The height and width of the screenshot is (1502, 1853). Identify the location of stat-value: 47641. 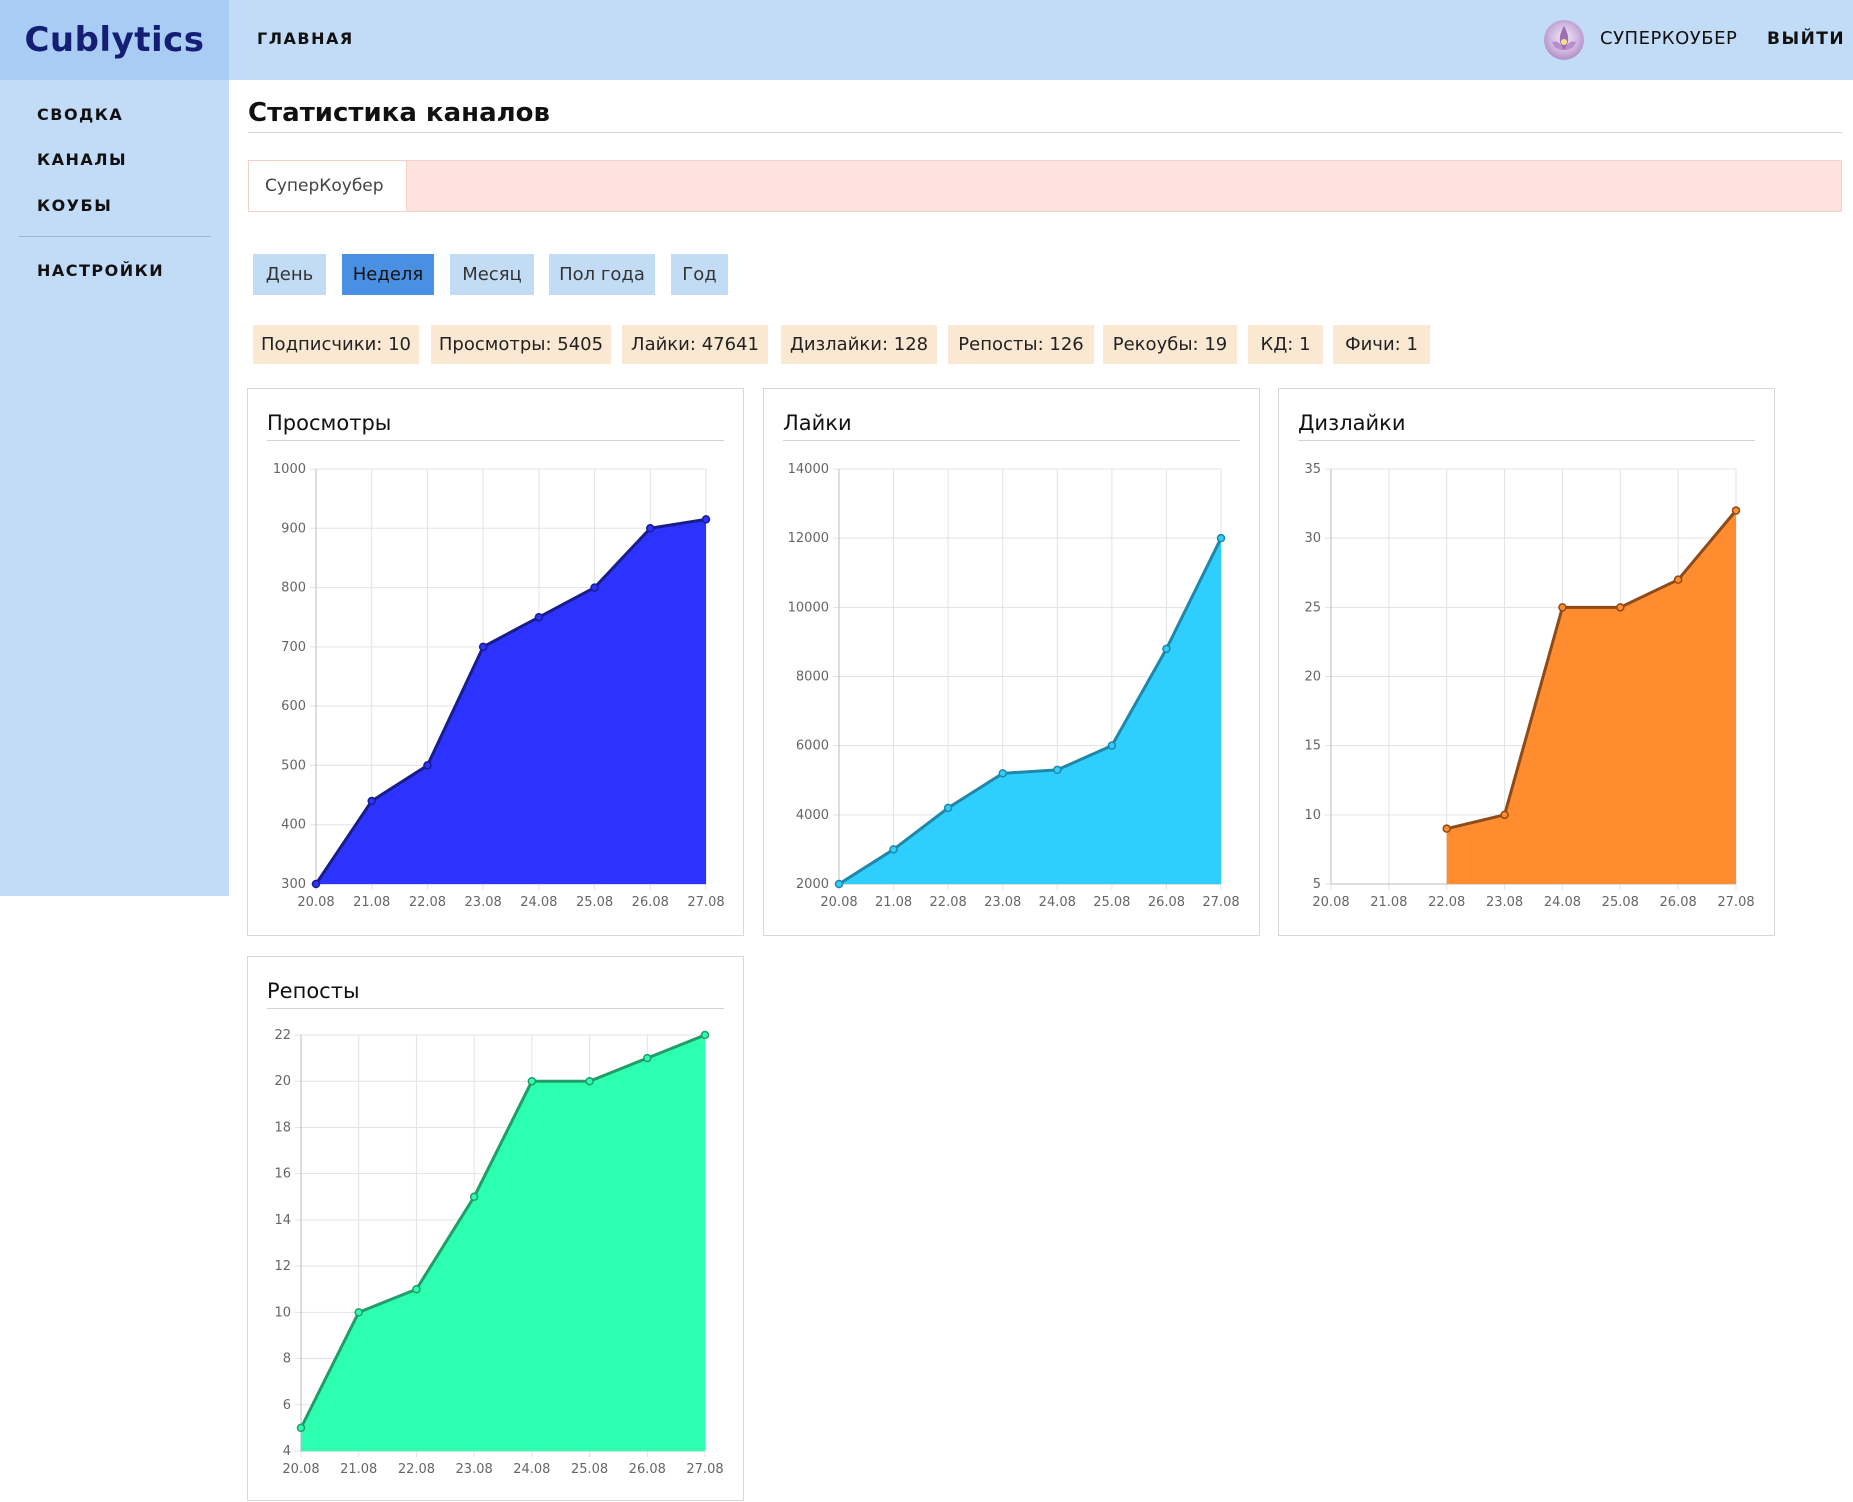
(730, 344).